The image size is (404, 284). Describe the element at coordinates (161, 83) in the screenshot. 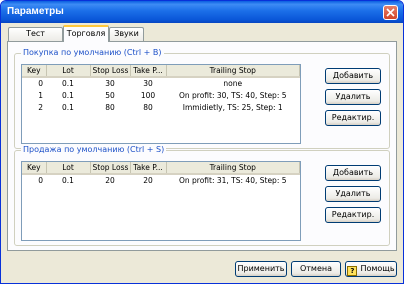

I see `table-row: 0 0.1 30 30 none` at that location.